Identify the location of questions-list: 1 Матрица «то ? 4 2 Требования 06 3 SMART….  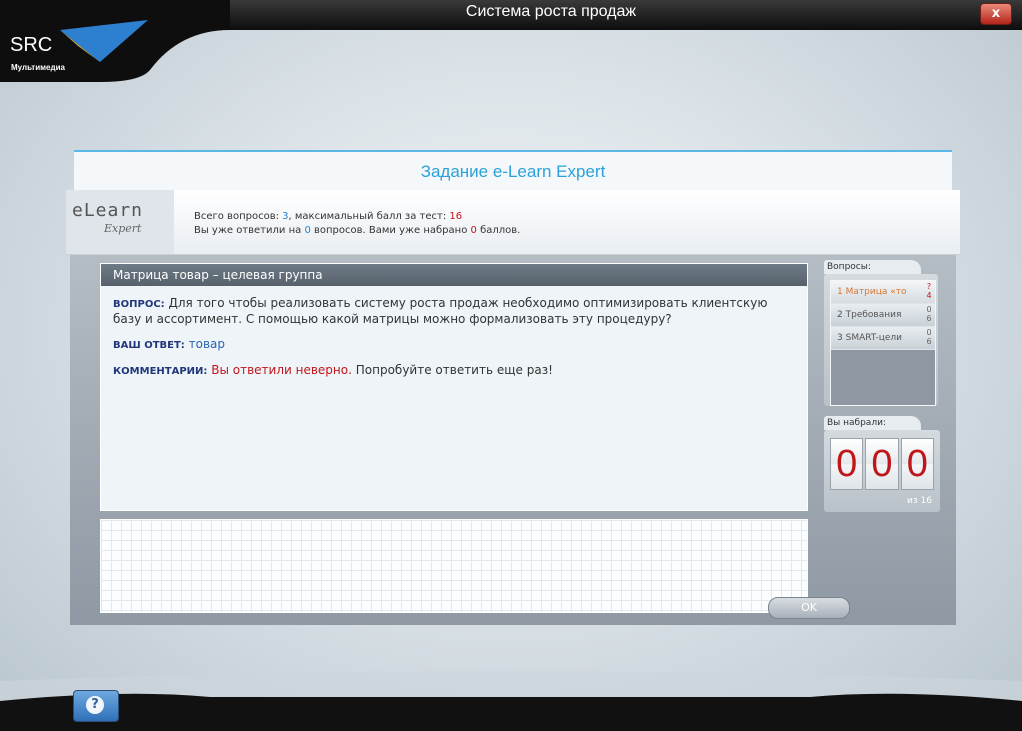
(881, 340).